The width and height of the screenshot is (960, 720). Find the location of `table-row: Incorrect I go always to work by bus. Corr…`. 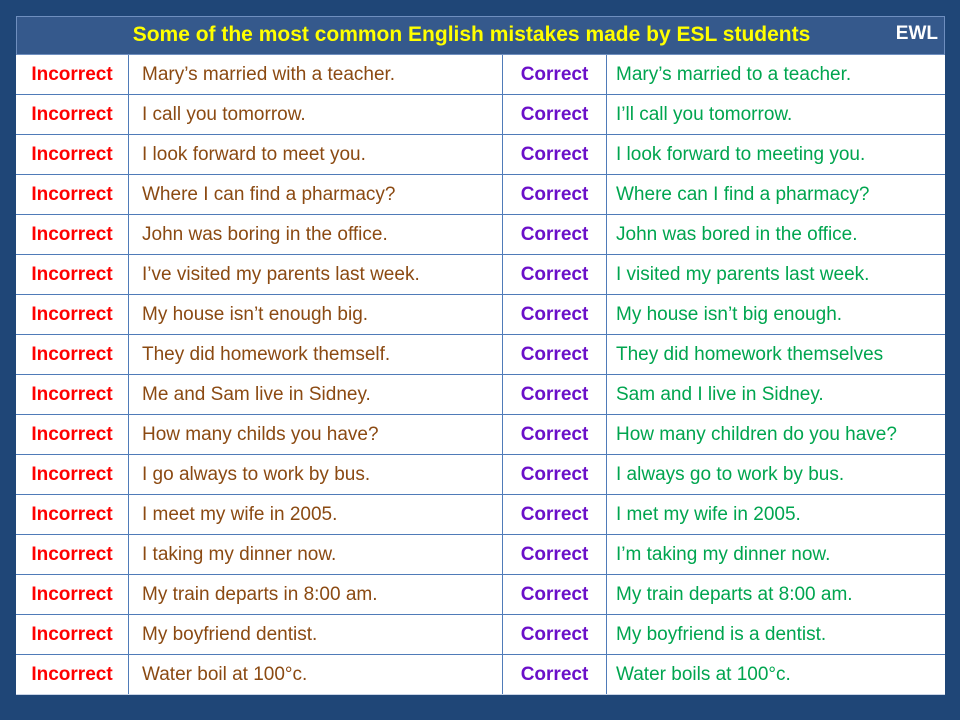

table-row: Incorrect I go always to work by bus. Corr… is located at coordinates (480, 474).